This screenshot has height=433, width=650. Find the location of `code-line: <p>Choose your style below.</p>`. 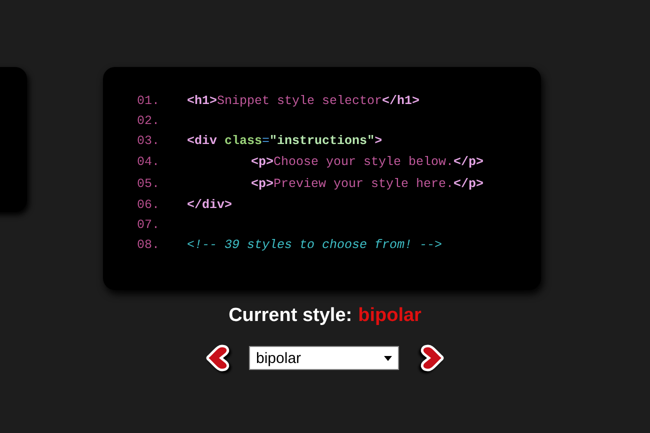

code-line: <p>Choose your style below.</p> is located at coordinates (367, 162).